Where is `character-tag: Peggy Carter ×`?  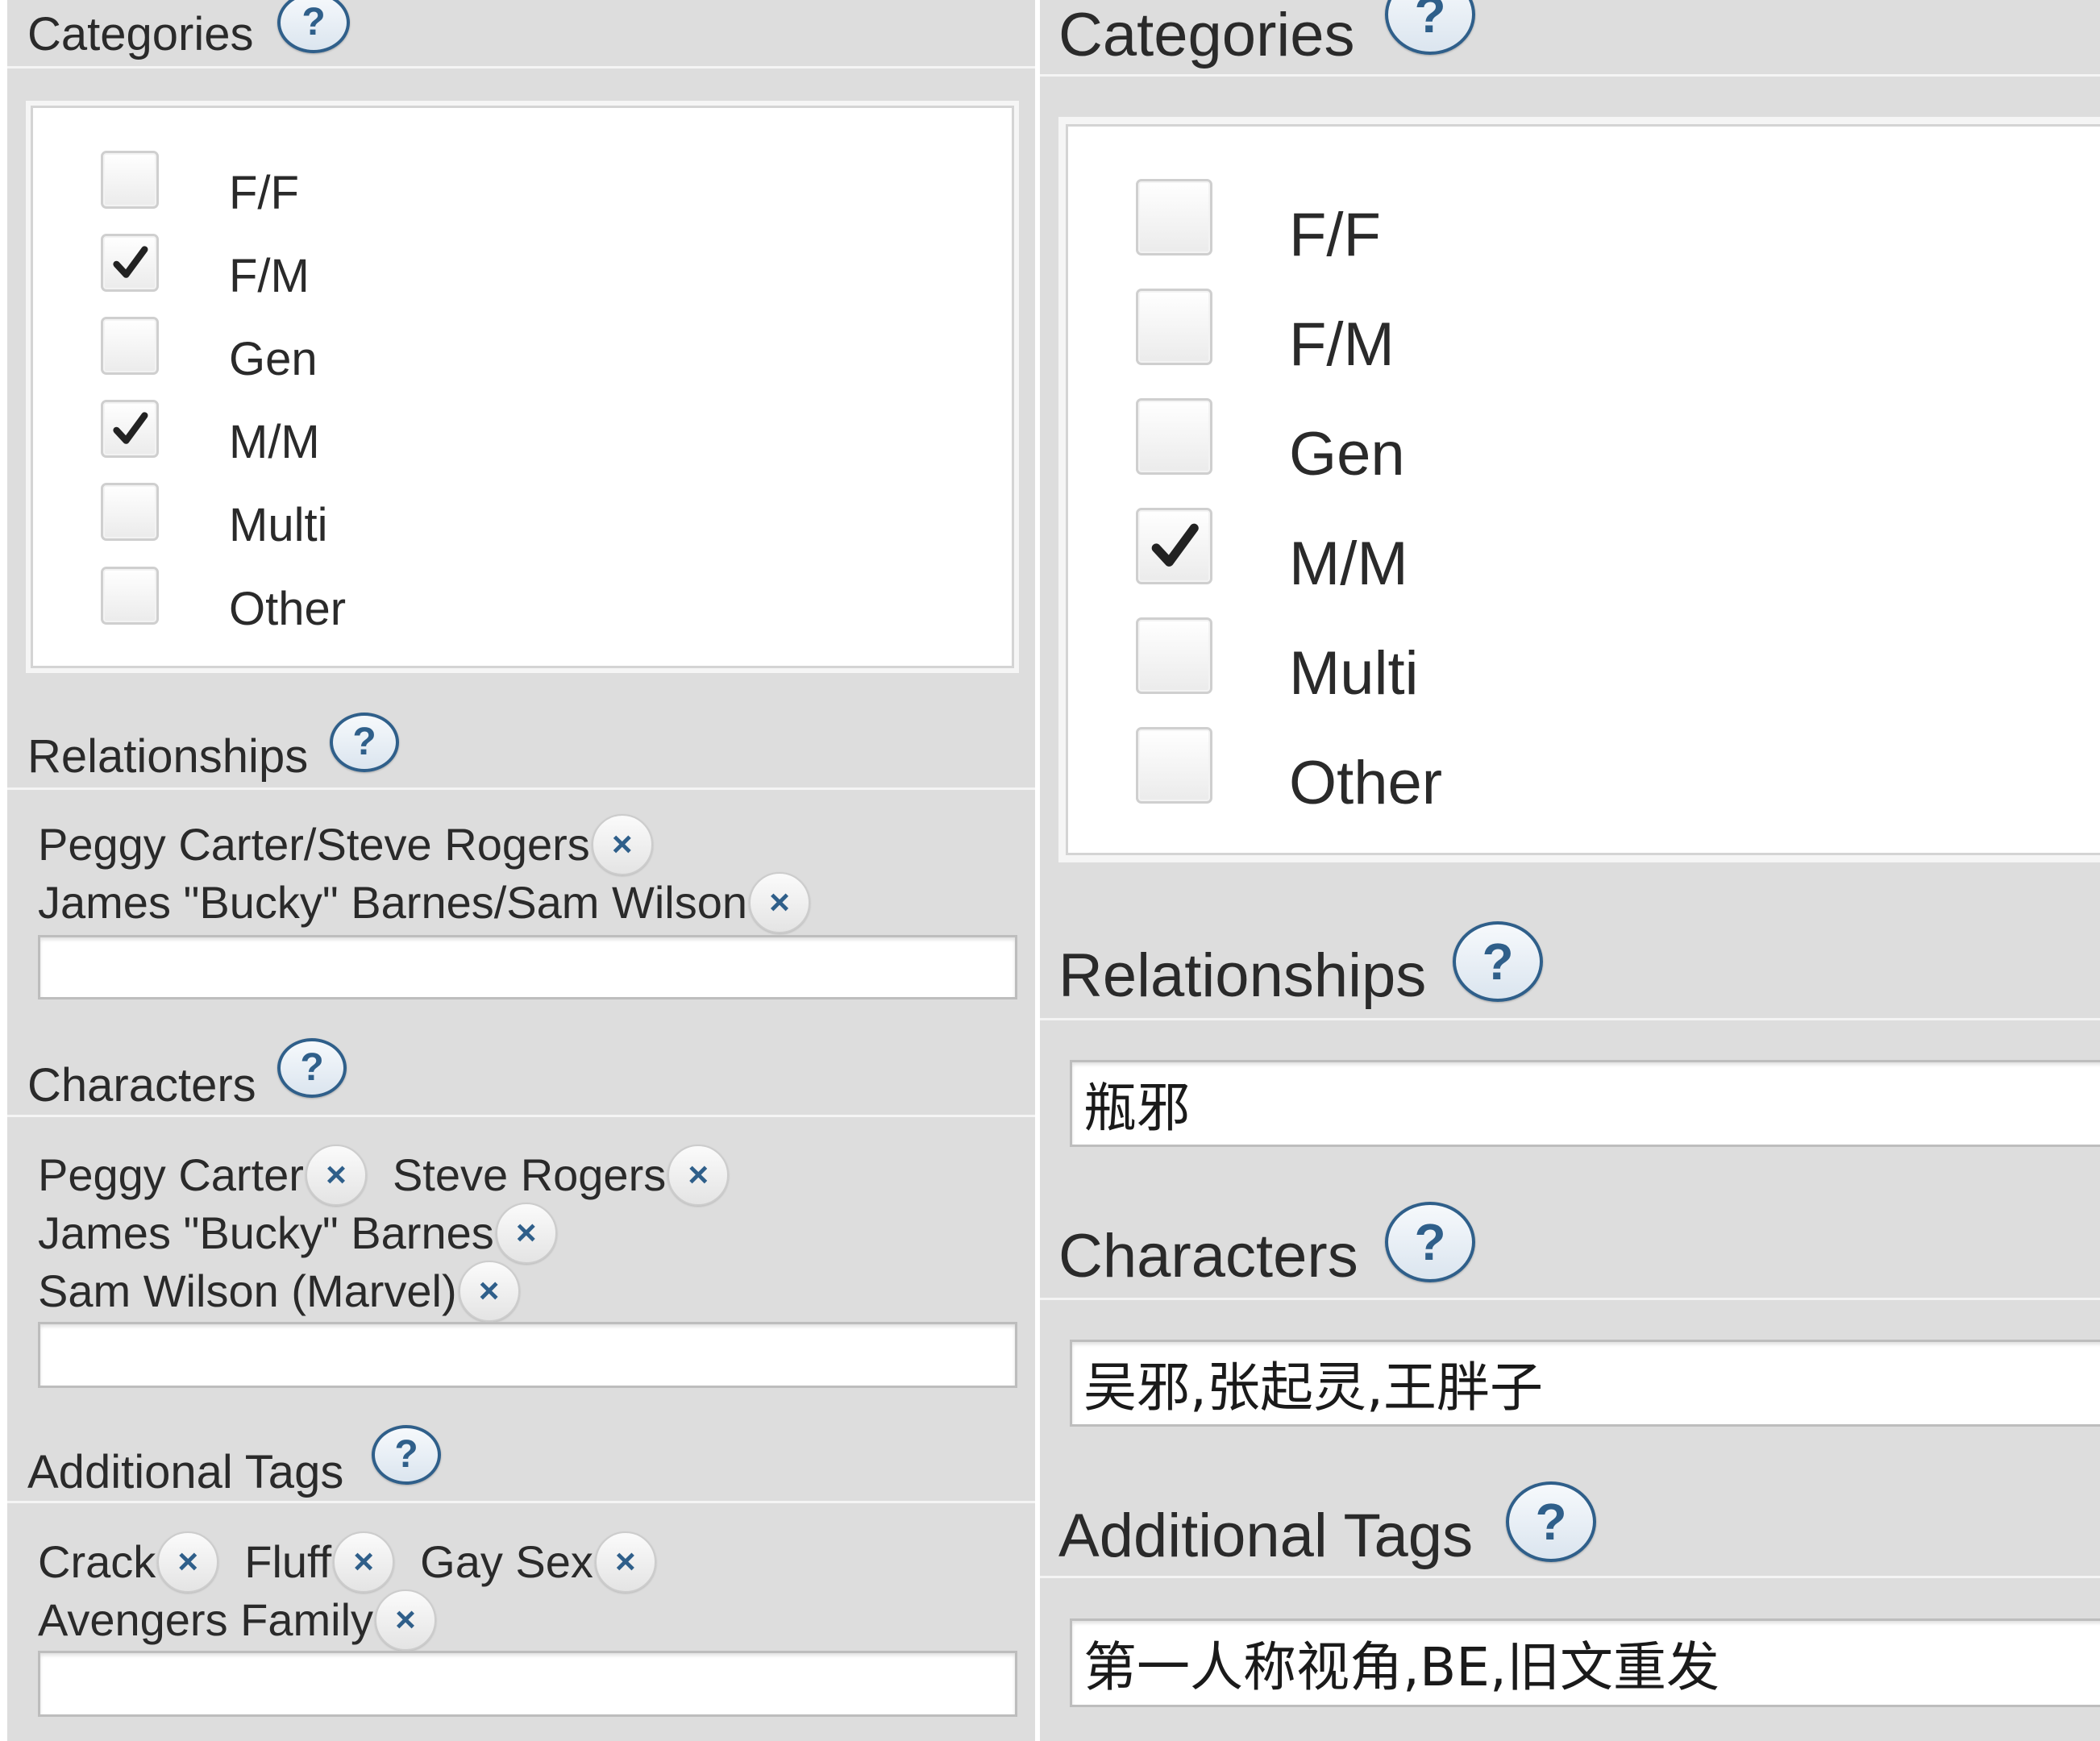
character-tag: Peggy Carter × is located at coordinates (202, 1175).